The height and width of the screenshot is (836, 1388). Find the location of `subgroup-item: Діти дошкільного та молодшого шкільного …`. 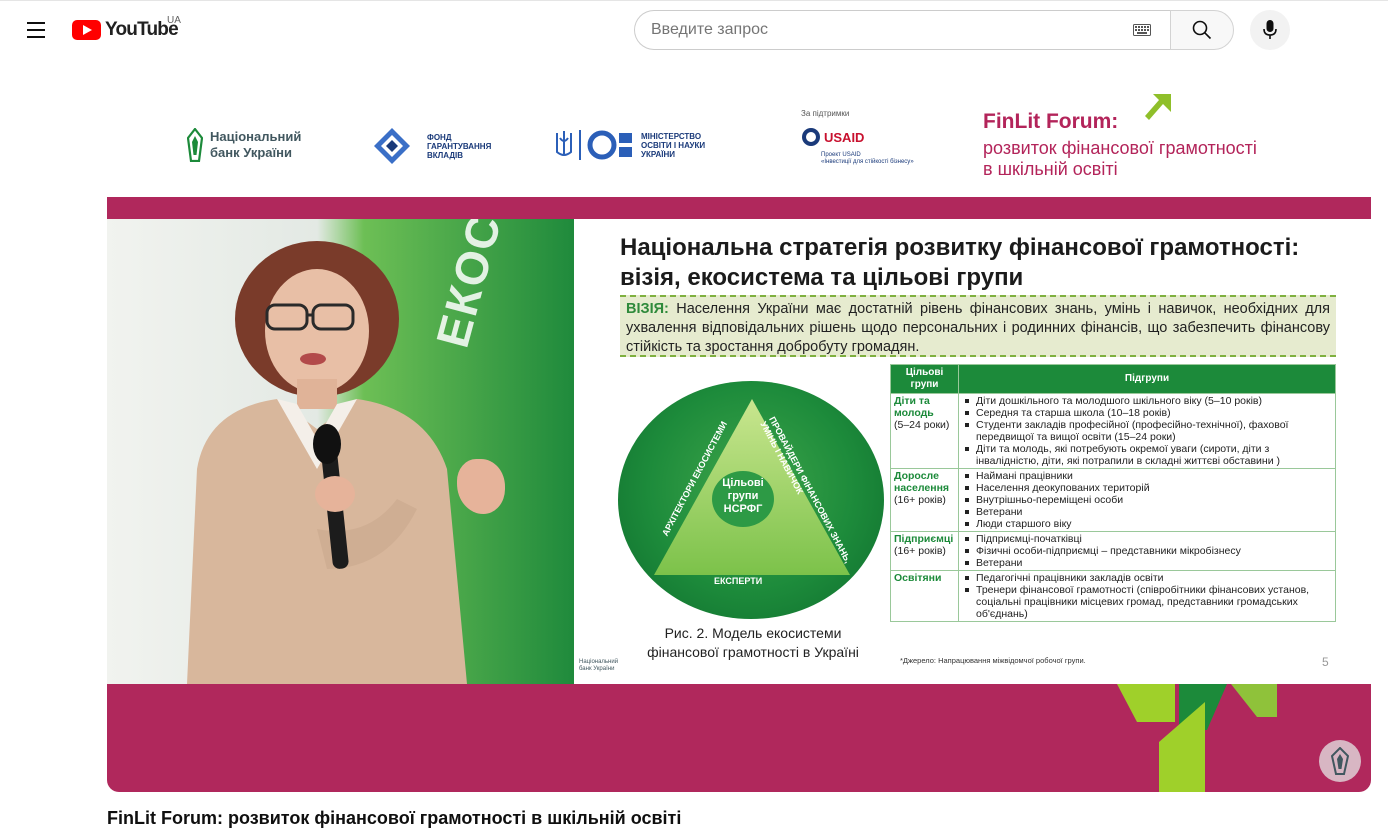

subgroup-item: Діти дошкільного та молодшого шкільного … is located at coordinates (1147, 401).